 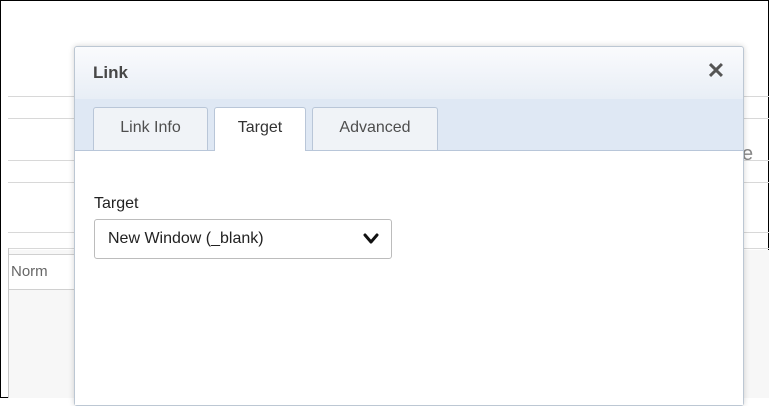 I want to click on close-icon: ✕, so click(x=716, y=71).